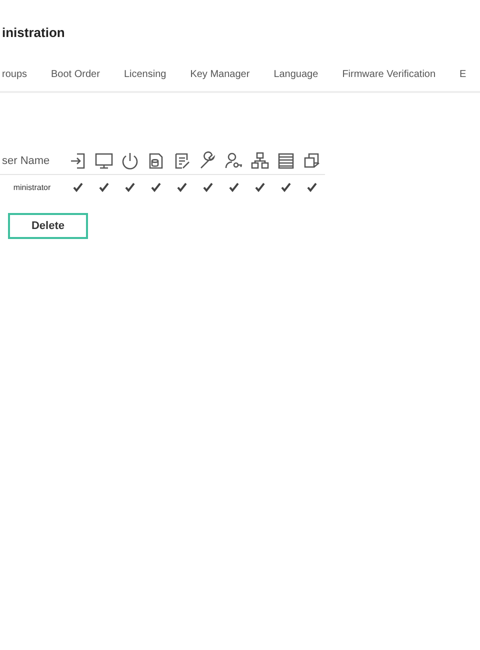 The height and width of the screenshot is (650, 480). I want to click on tab: Firmware Verification, so click(389, 74).